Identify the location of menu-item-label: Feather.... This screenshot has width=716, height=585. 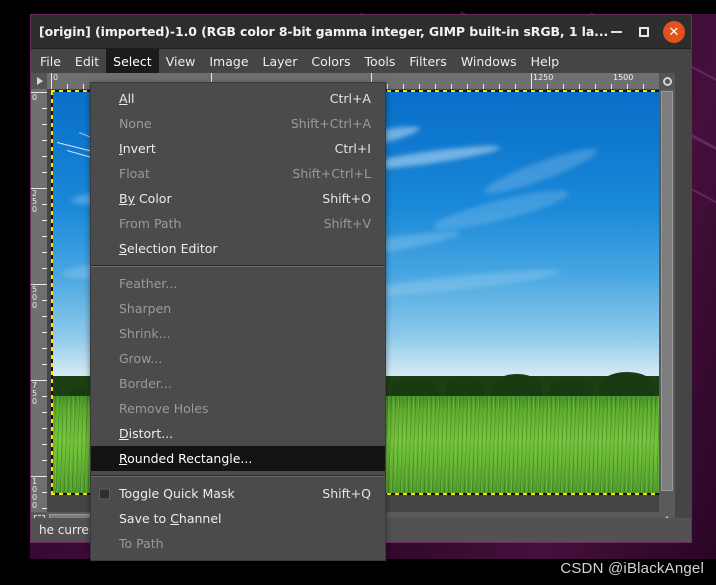
(148, 283).